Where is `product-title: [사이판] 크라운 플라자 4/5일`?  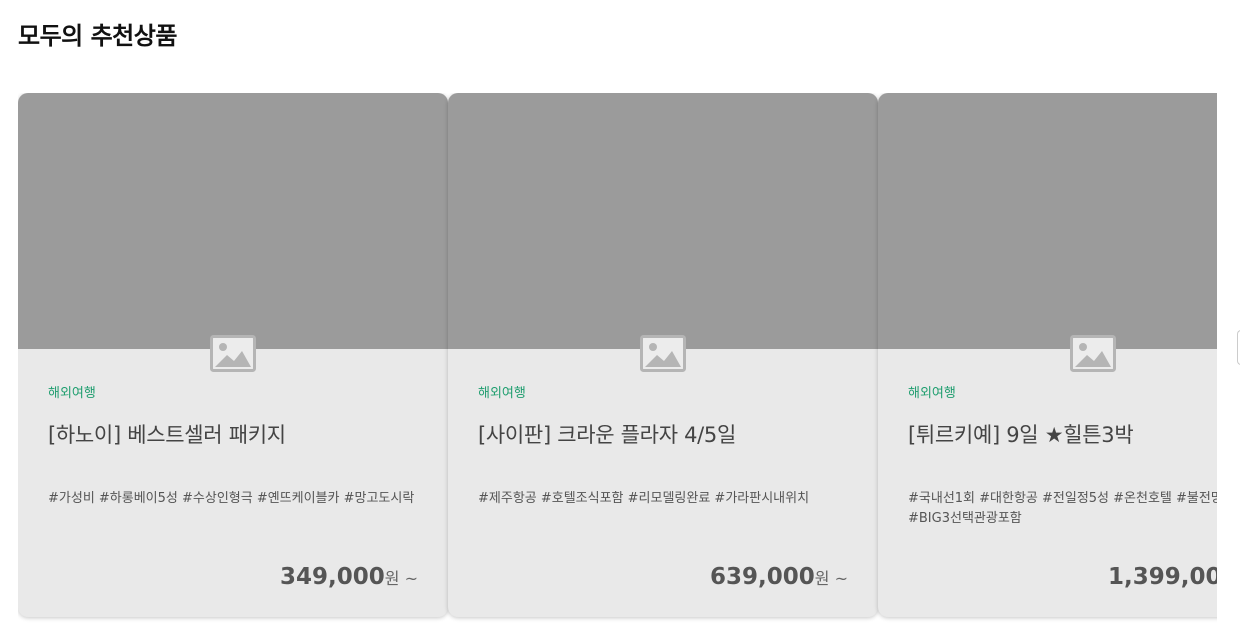 product-title: [사이판] 크라운 플라자 4/5일 is located at coordinates (663, 433).